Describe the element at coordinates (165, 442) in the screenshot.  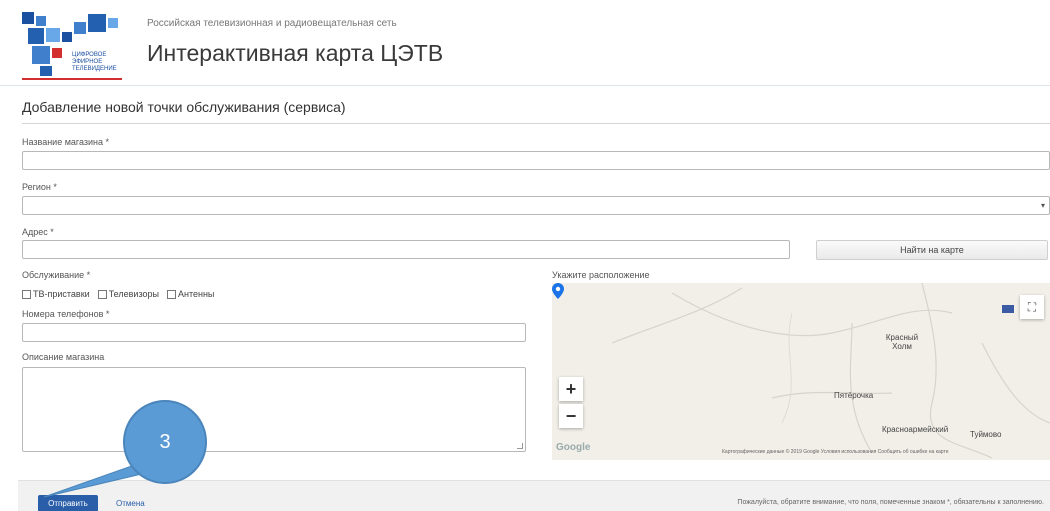
I see `step-number-badge: 3` at that location.